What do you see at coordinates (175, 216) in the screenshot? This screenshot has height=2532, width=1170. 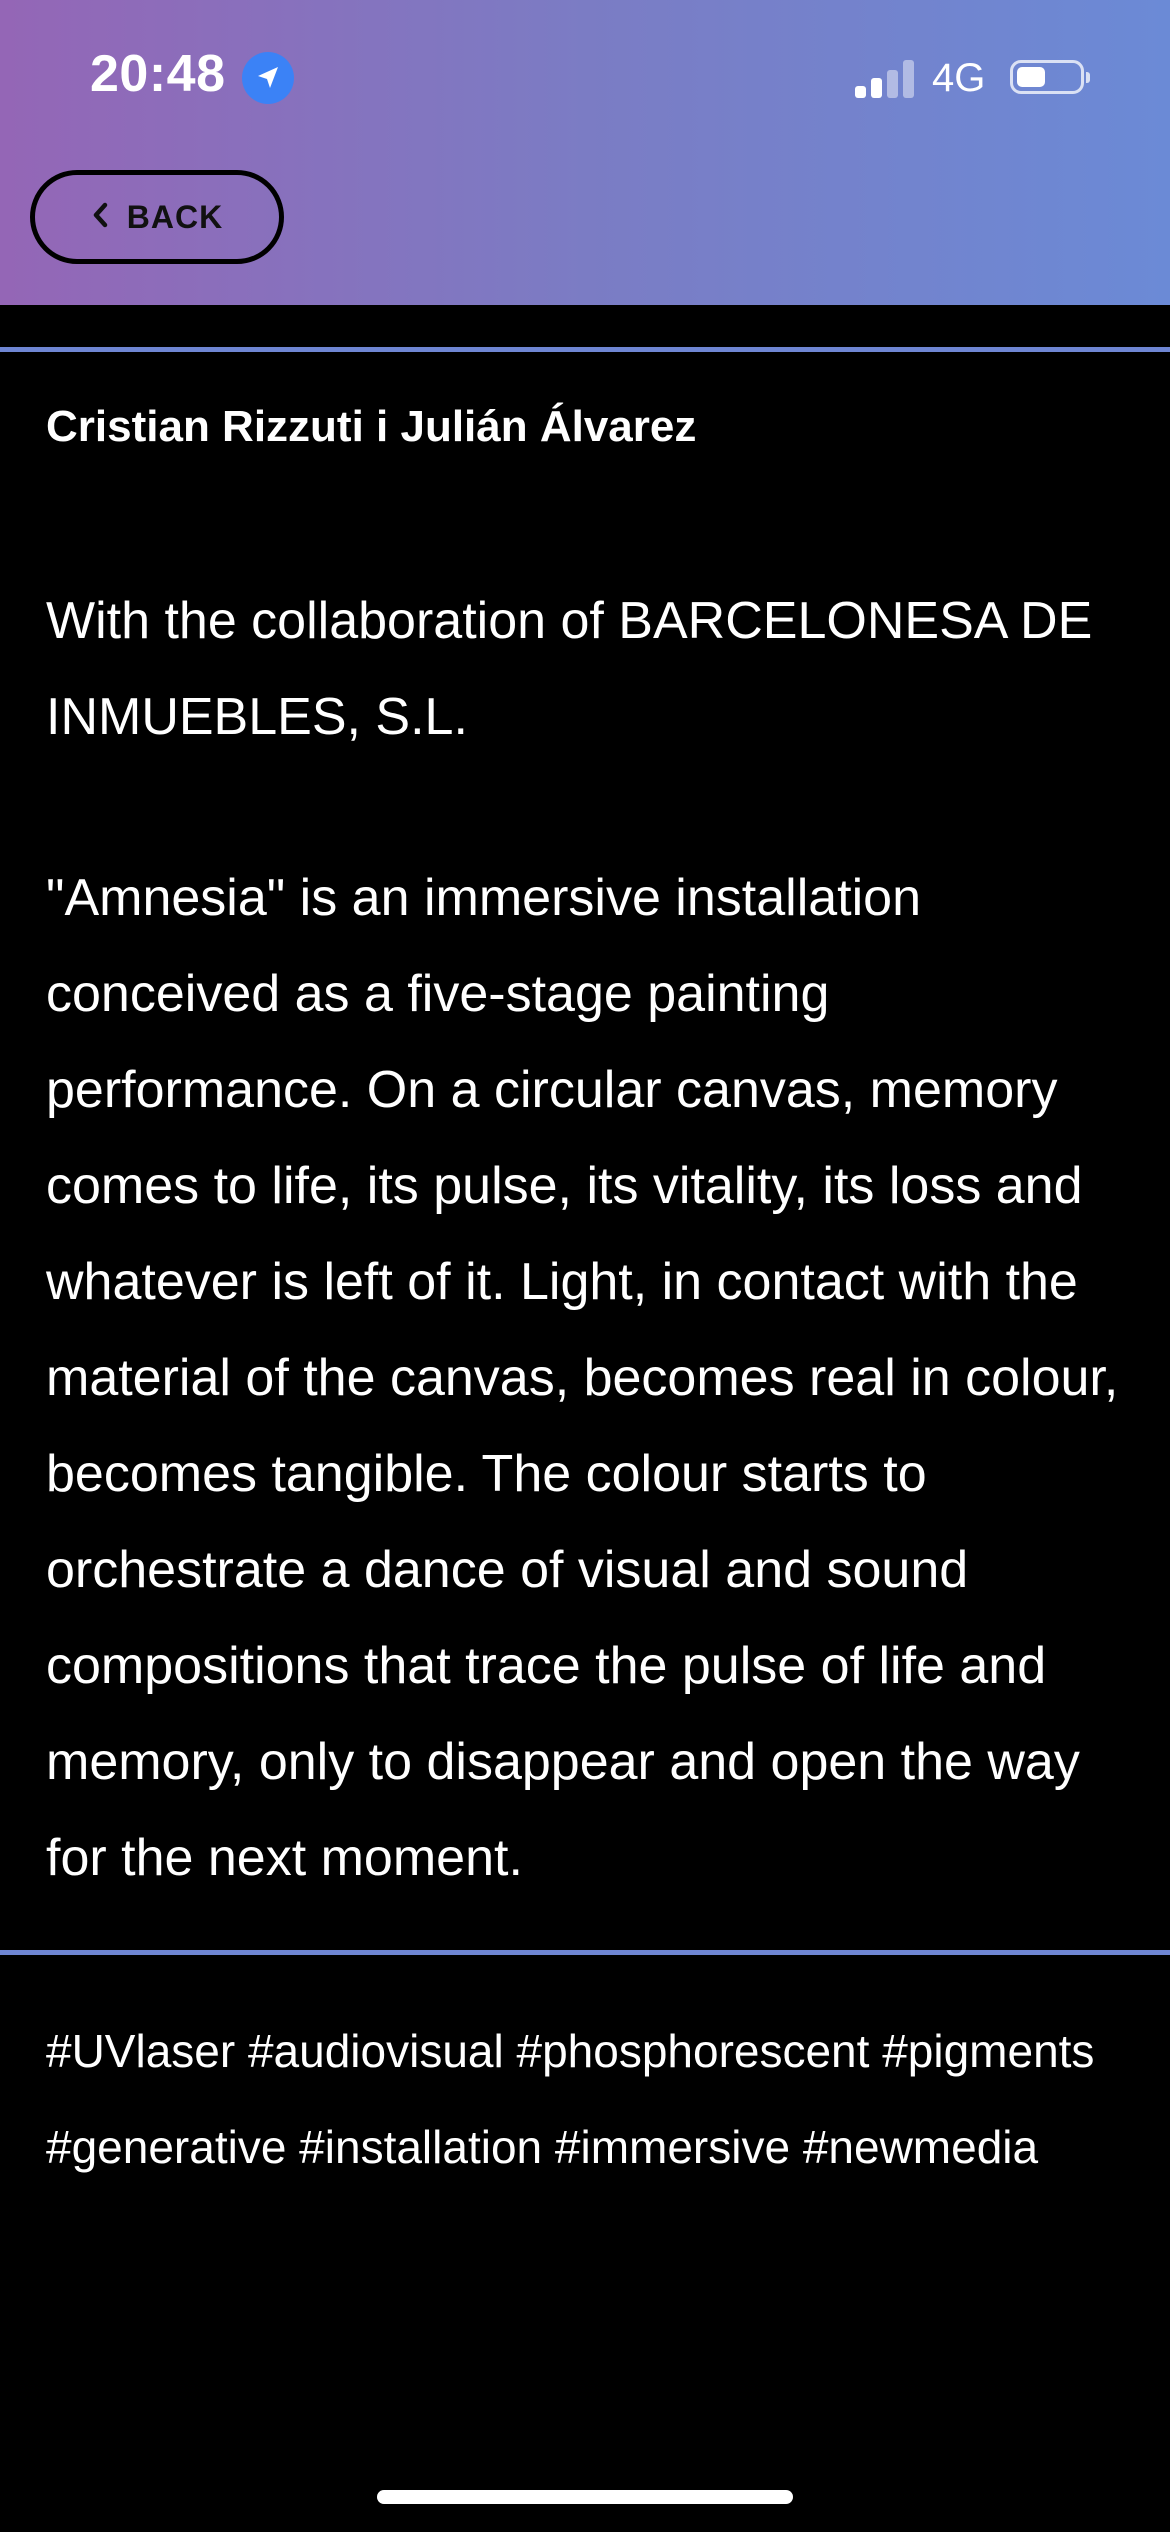 I see `back-button-label: BACK` at bounding box center [175, 216].